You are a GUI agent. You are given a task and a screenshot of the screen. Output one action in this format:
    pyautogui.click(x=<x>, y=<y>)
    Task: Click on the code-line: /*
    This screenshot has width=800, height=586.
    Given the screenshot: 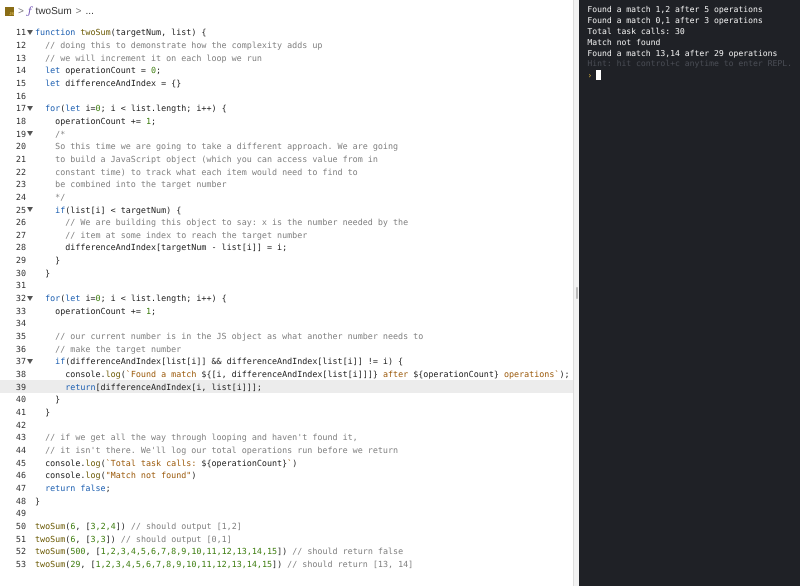 What is the action you would take?
    pyautogui.click(x=60, y=133)
    